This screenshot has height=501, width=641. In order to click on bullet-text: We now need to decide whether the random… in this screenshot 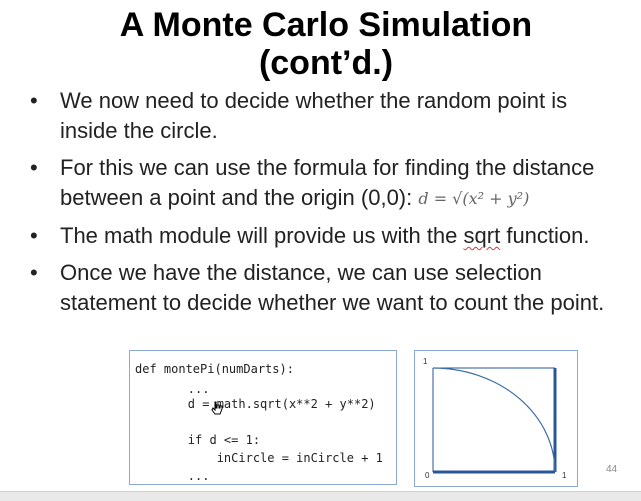, I will do `click(314, 115)`.